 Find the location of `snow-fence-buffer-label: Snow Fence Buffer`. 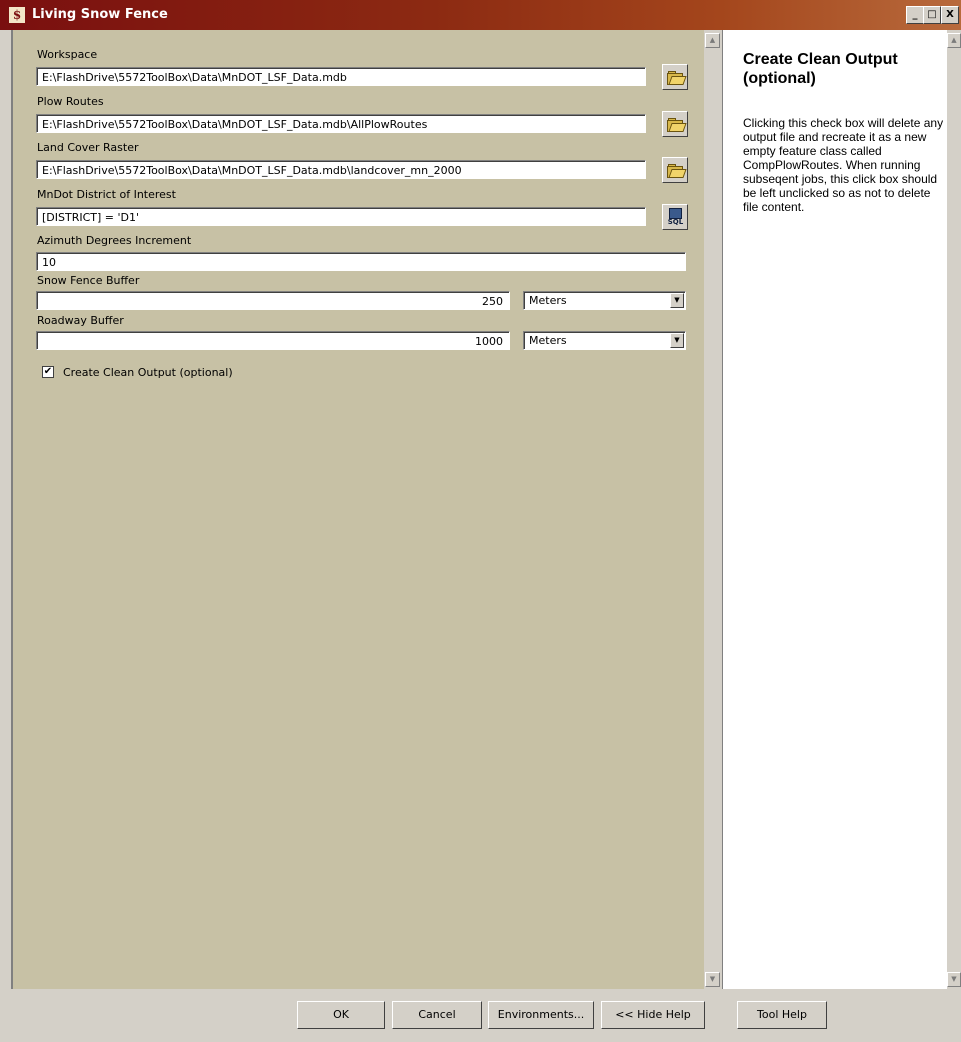

snow-fence-buffer-label: Snow Fence Buffer is located at coordinates (88, 280).